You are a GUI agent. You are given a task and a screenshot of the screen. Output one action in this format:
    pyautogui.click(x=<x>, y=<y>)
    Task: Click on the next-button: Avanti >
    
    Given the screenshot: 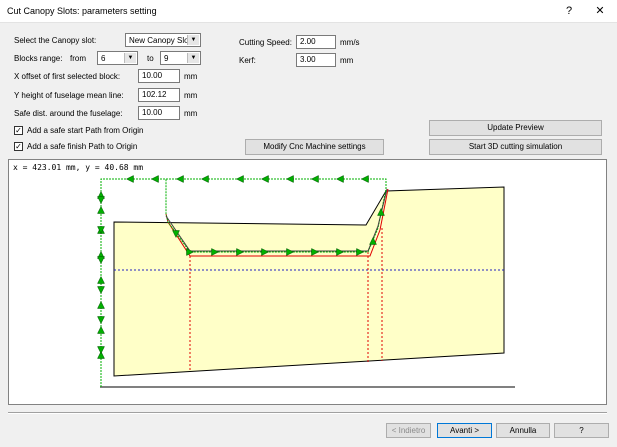 What is the action you would take?
    pyautogui.click(x=464, y=430)
    